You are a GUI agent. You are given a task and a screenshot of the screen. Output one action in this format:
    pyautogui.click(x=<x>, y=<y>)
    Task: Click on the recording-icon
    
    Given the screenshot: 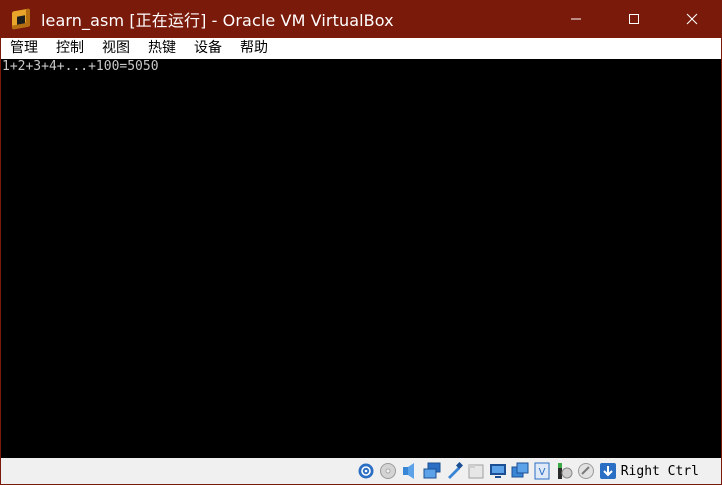 What is the action you would take?
    pyautogui.click(x=520, y=471)
    